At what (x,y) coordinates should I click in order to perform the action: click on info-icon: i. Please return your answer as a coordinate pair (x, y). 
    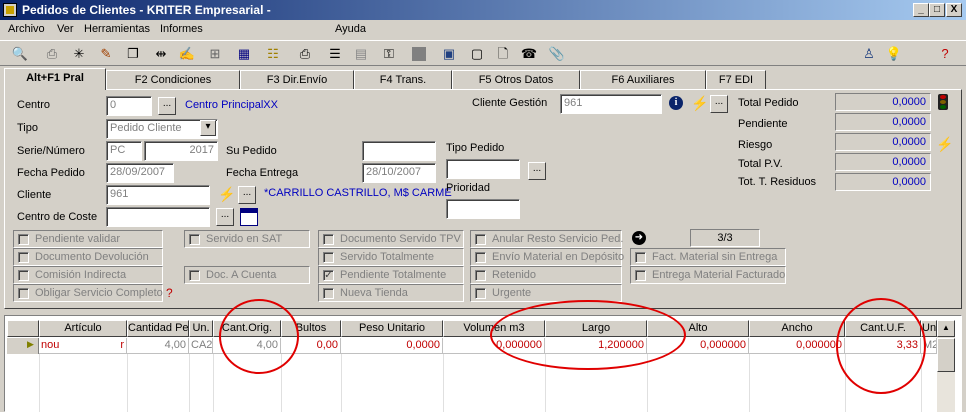
    Looking at the image, I should click on (676, 103).